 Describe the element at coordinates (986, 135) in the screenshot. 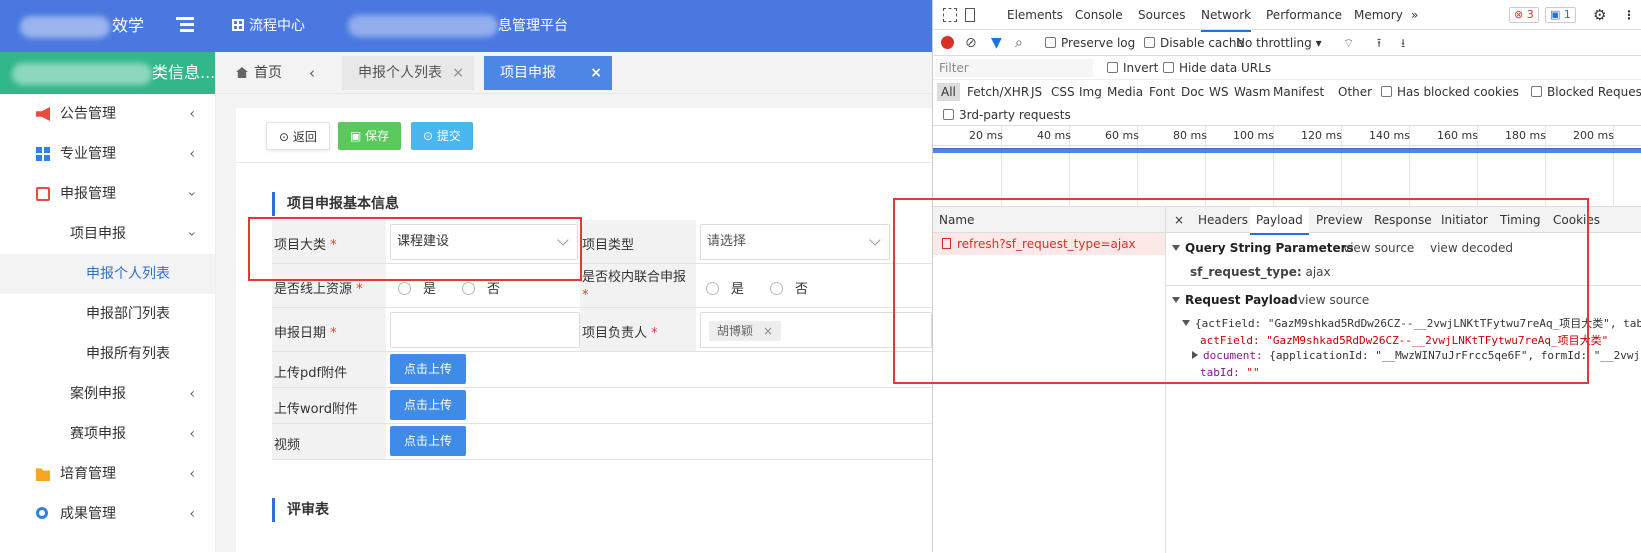

I see `tick-label: 20 ms` at that location.